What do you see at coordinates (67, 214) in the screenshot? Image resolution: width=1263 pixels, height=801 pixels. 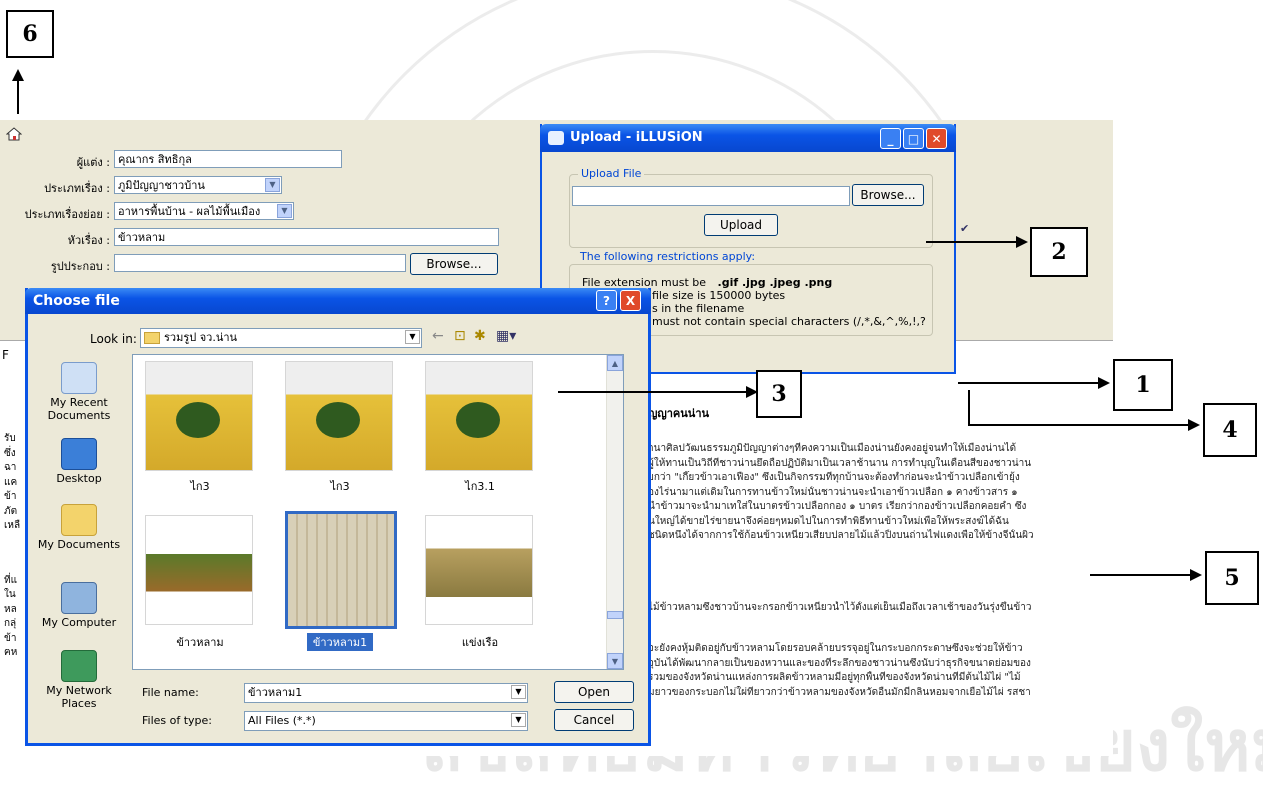 I see `subcategory-label: ประเภทเรื่องย่อย :` at bounding box center [67, 214].